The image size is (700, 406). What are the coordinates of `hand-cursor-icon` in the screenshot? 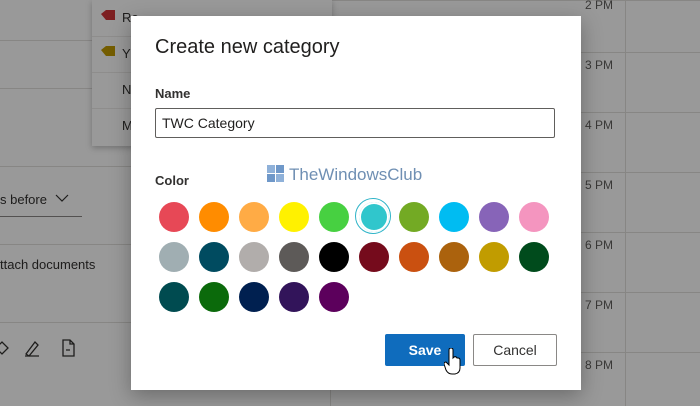 It's located at (452, 361).